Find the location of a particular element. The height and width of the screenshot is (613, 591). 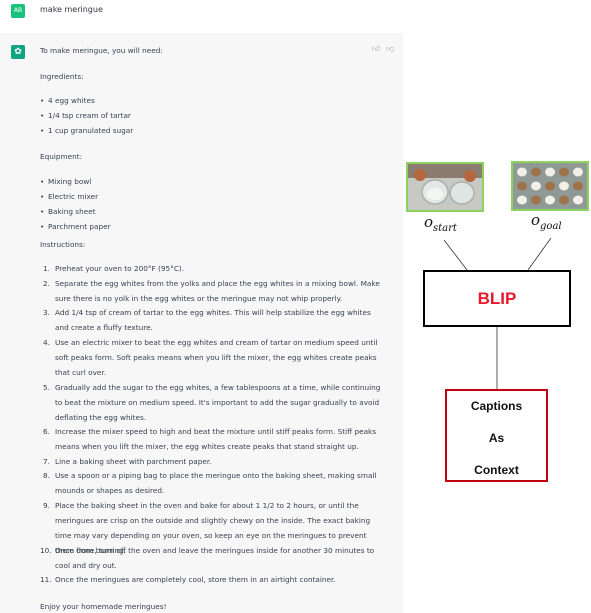

captions-line: Context is located at coordinates (496, 470).